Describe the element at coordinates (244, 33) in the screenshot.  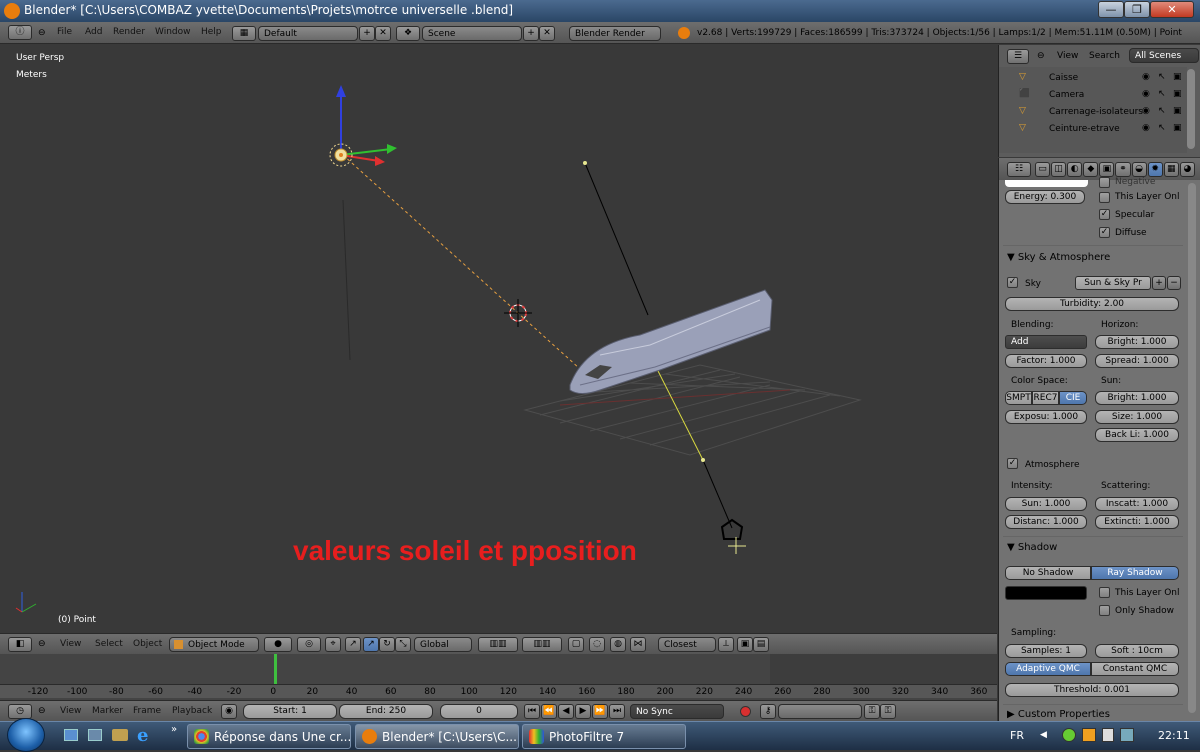
I see `screen-layout-icon: ▦` at that location.